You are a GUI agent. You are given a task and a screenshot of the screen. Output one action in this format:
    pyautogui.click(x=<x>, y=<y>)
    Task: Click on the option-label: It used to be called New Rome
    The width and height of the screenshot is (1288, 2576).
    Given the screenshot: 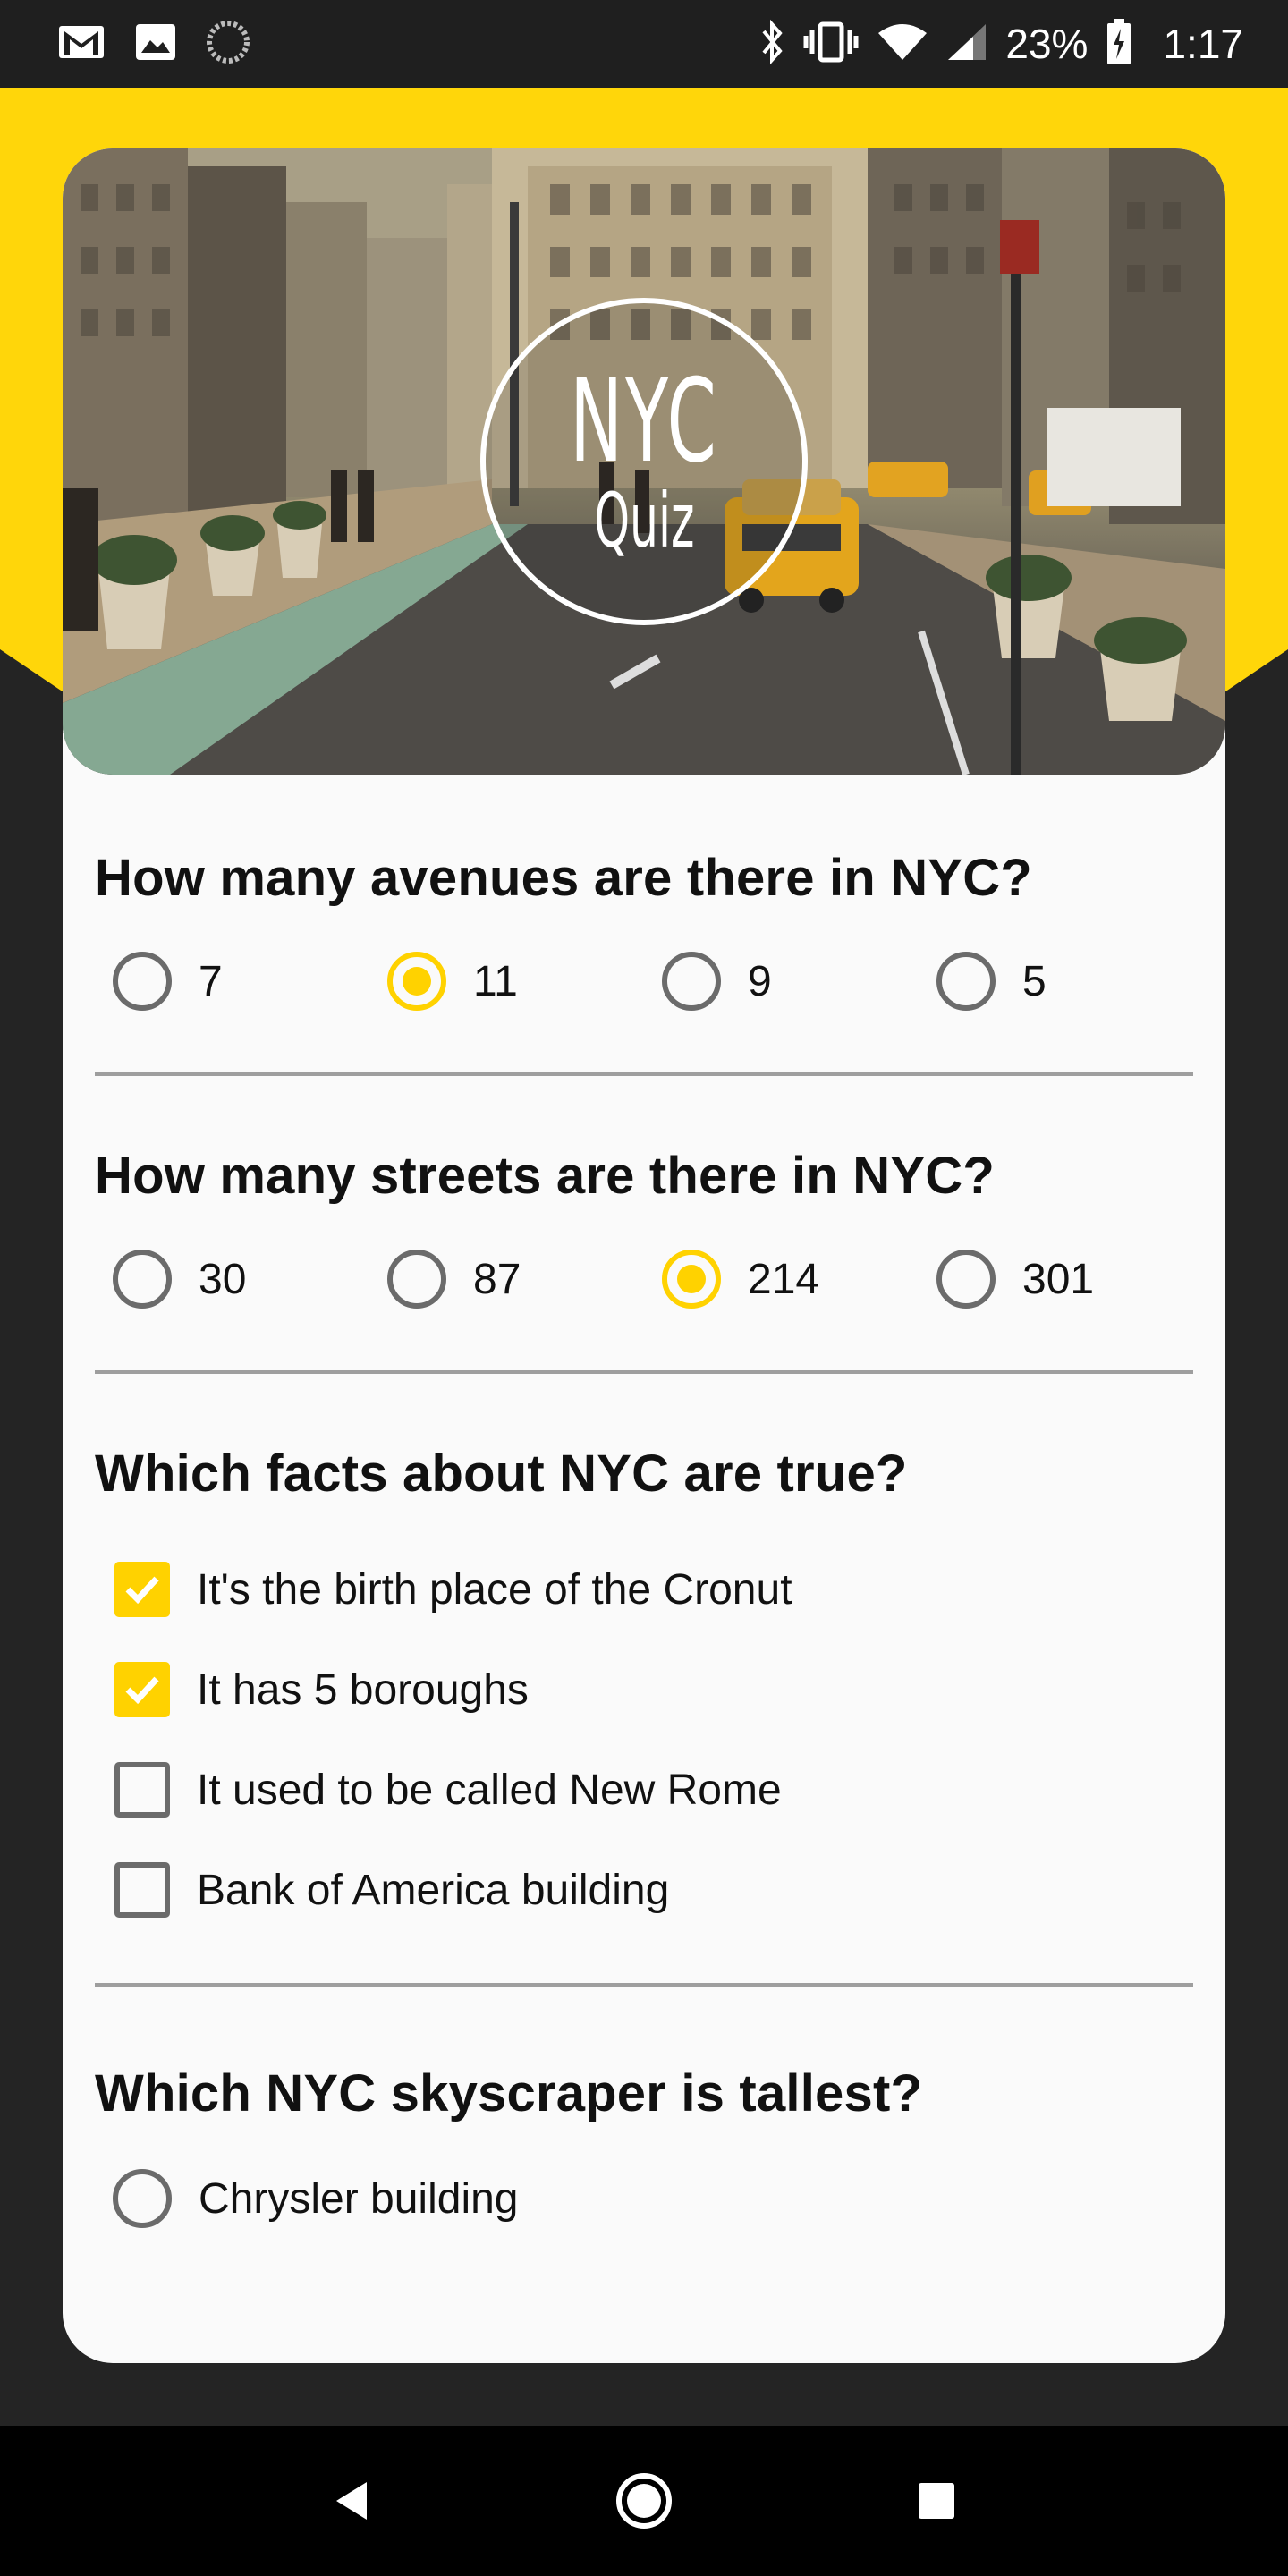 What is the action you would take?
    pyautogui.click(x=489, y=1790)
    